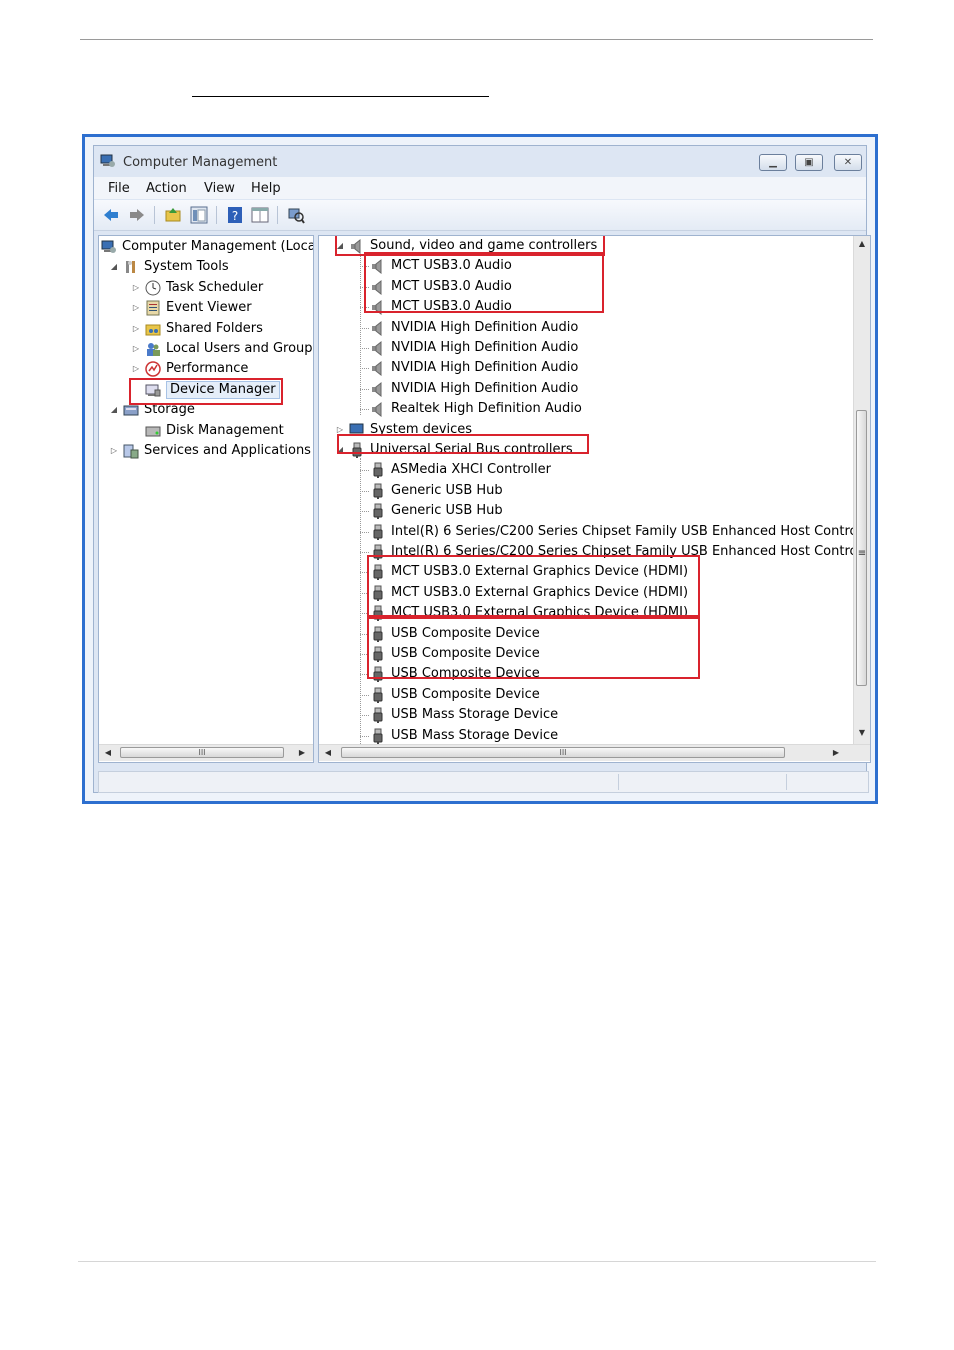 The width and height of the screenshot is (954, 1350). I want to click on scan-hardware-icon, so click(296, 215).